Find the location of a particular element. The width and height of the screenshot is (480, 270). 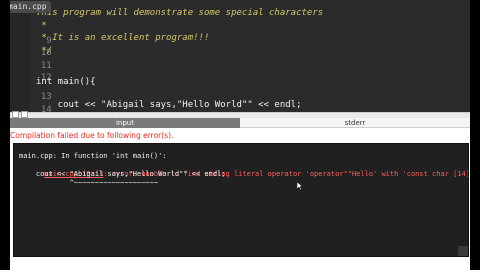

file-tab-main-cpp: main.cpp is located at coordinates (27, 7).